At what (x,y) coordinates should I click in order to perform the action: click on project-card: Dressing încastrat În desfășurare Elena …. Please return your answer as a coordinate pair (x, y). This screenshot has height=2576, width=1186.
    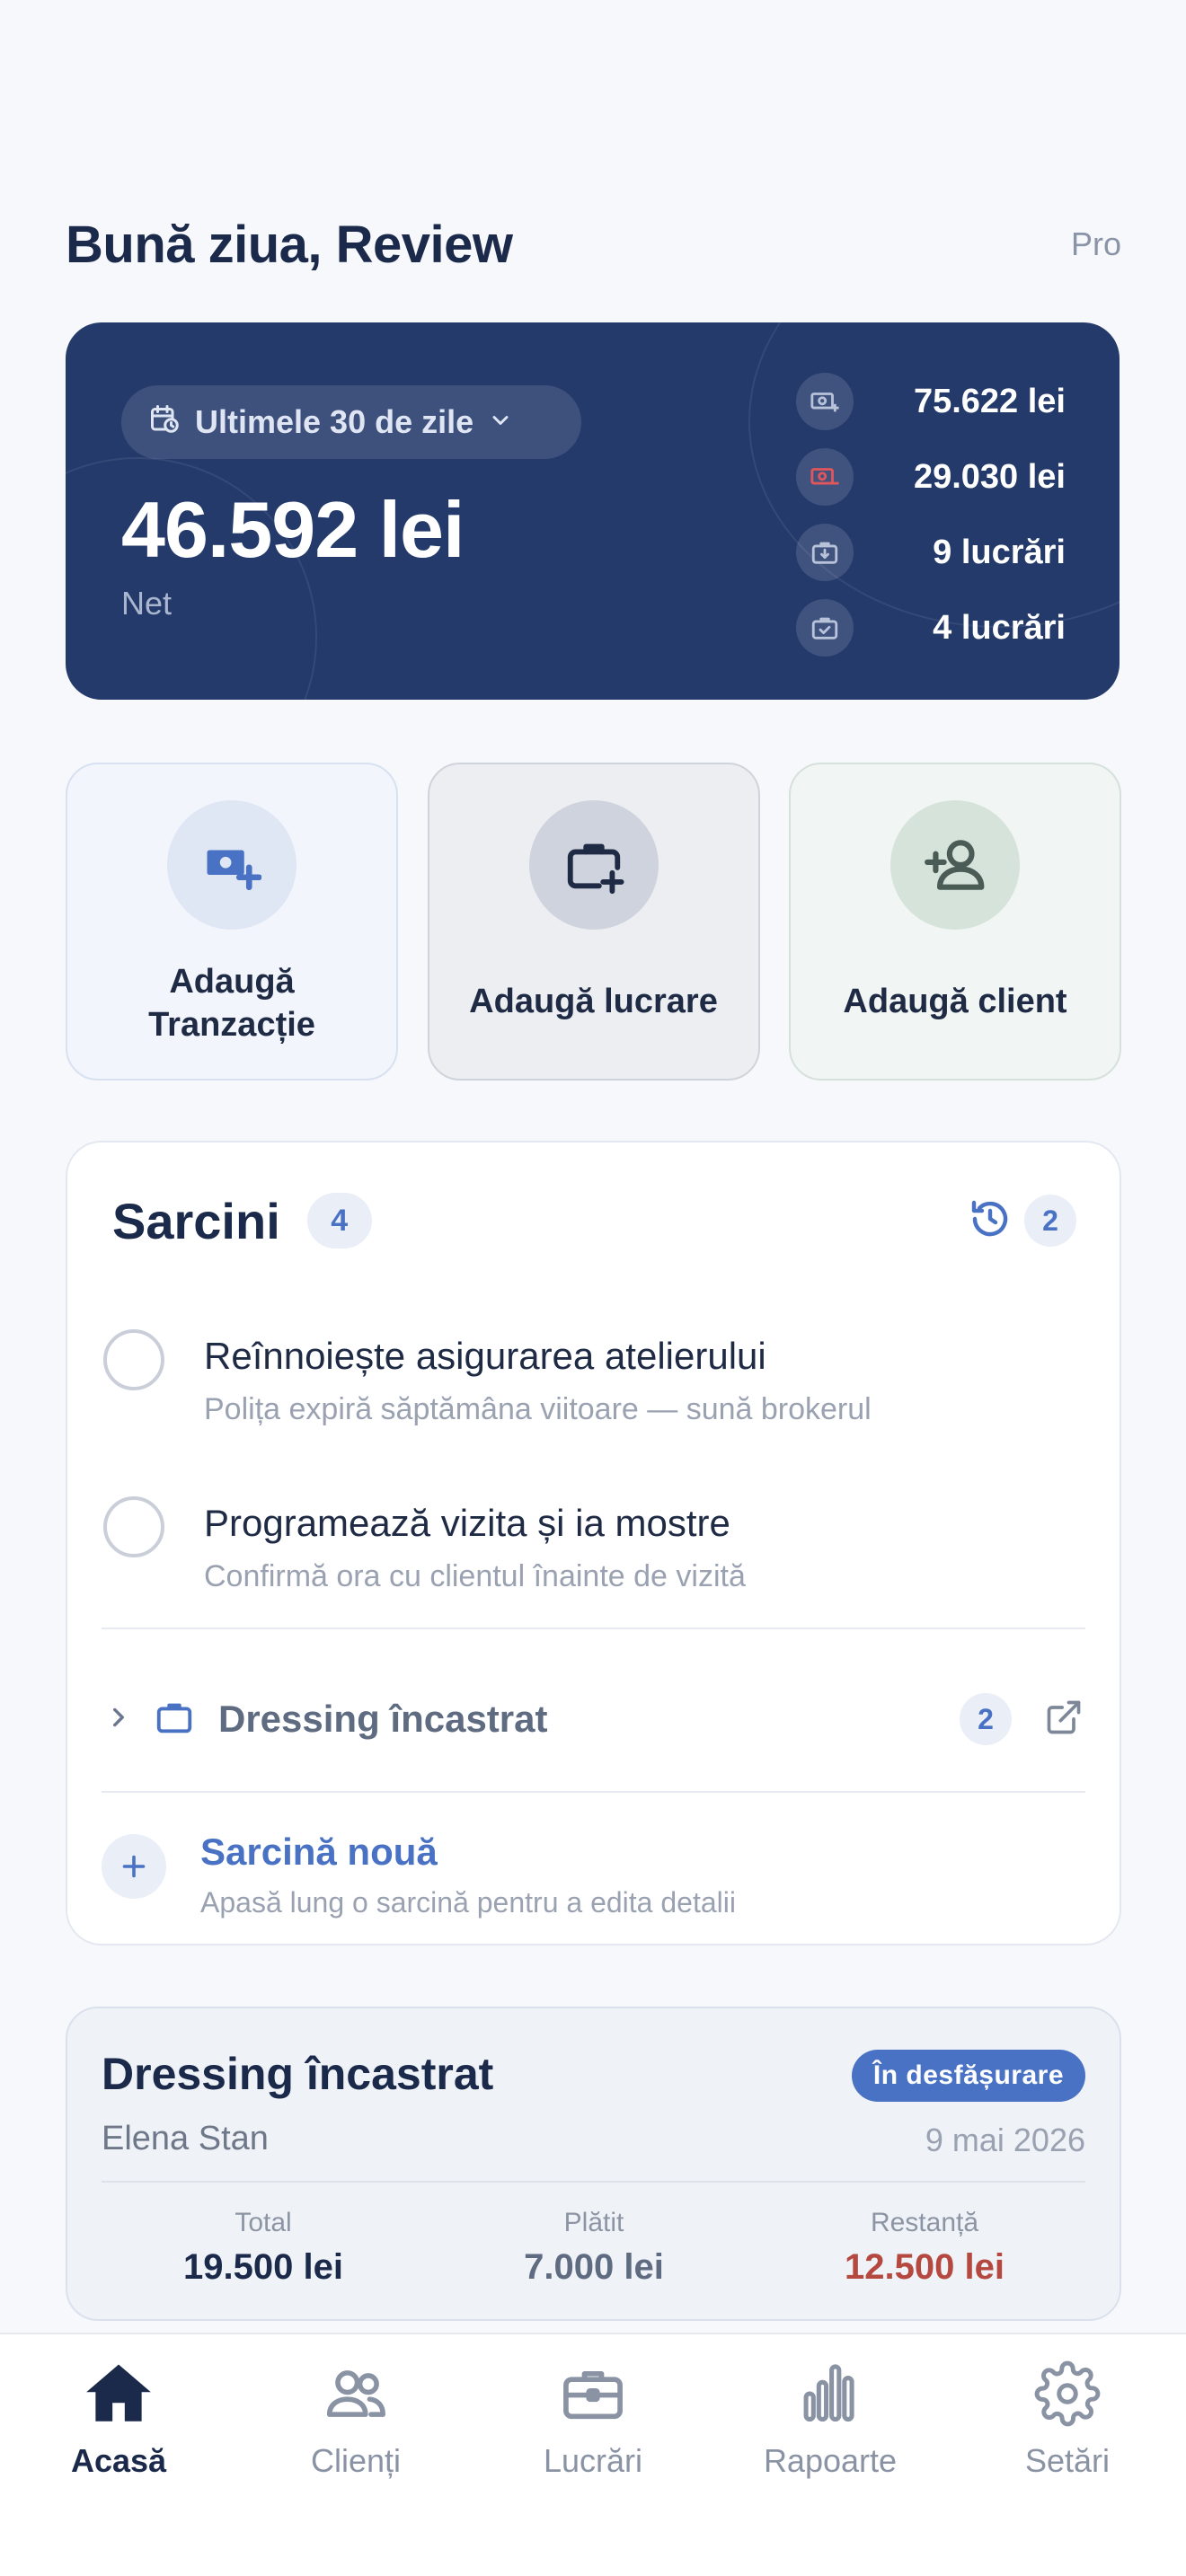
    Looking at the image, I should click on (593, 2164).